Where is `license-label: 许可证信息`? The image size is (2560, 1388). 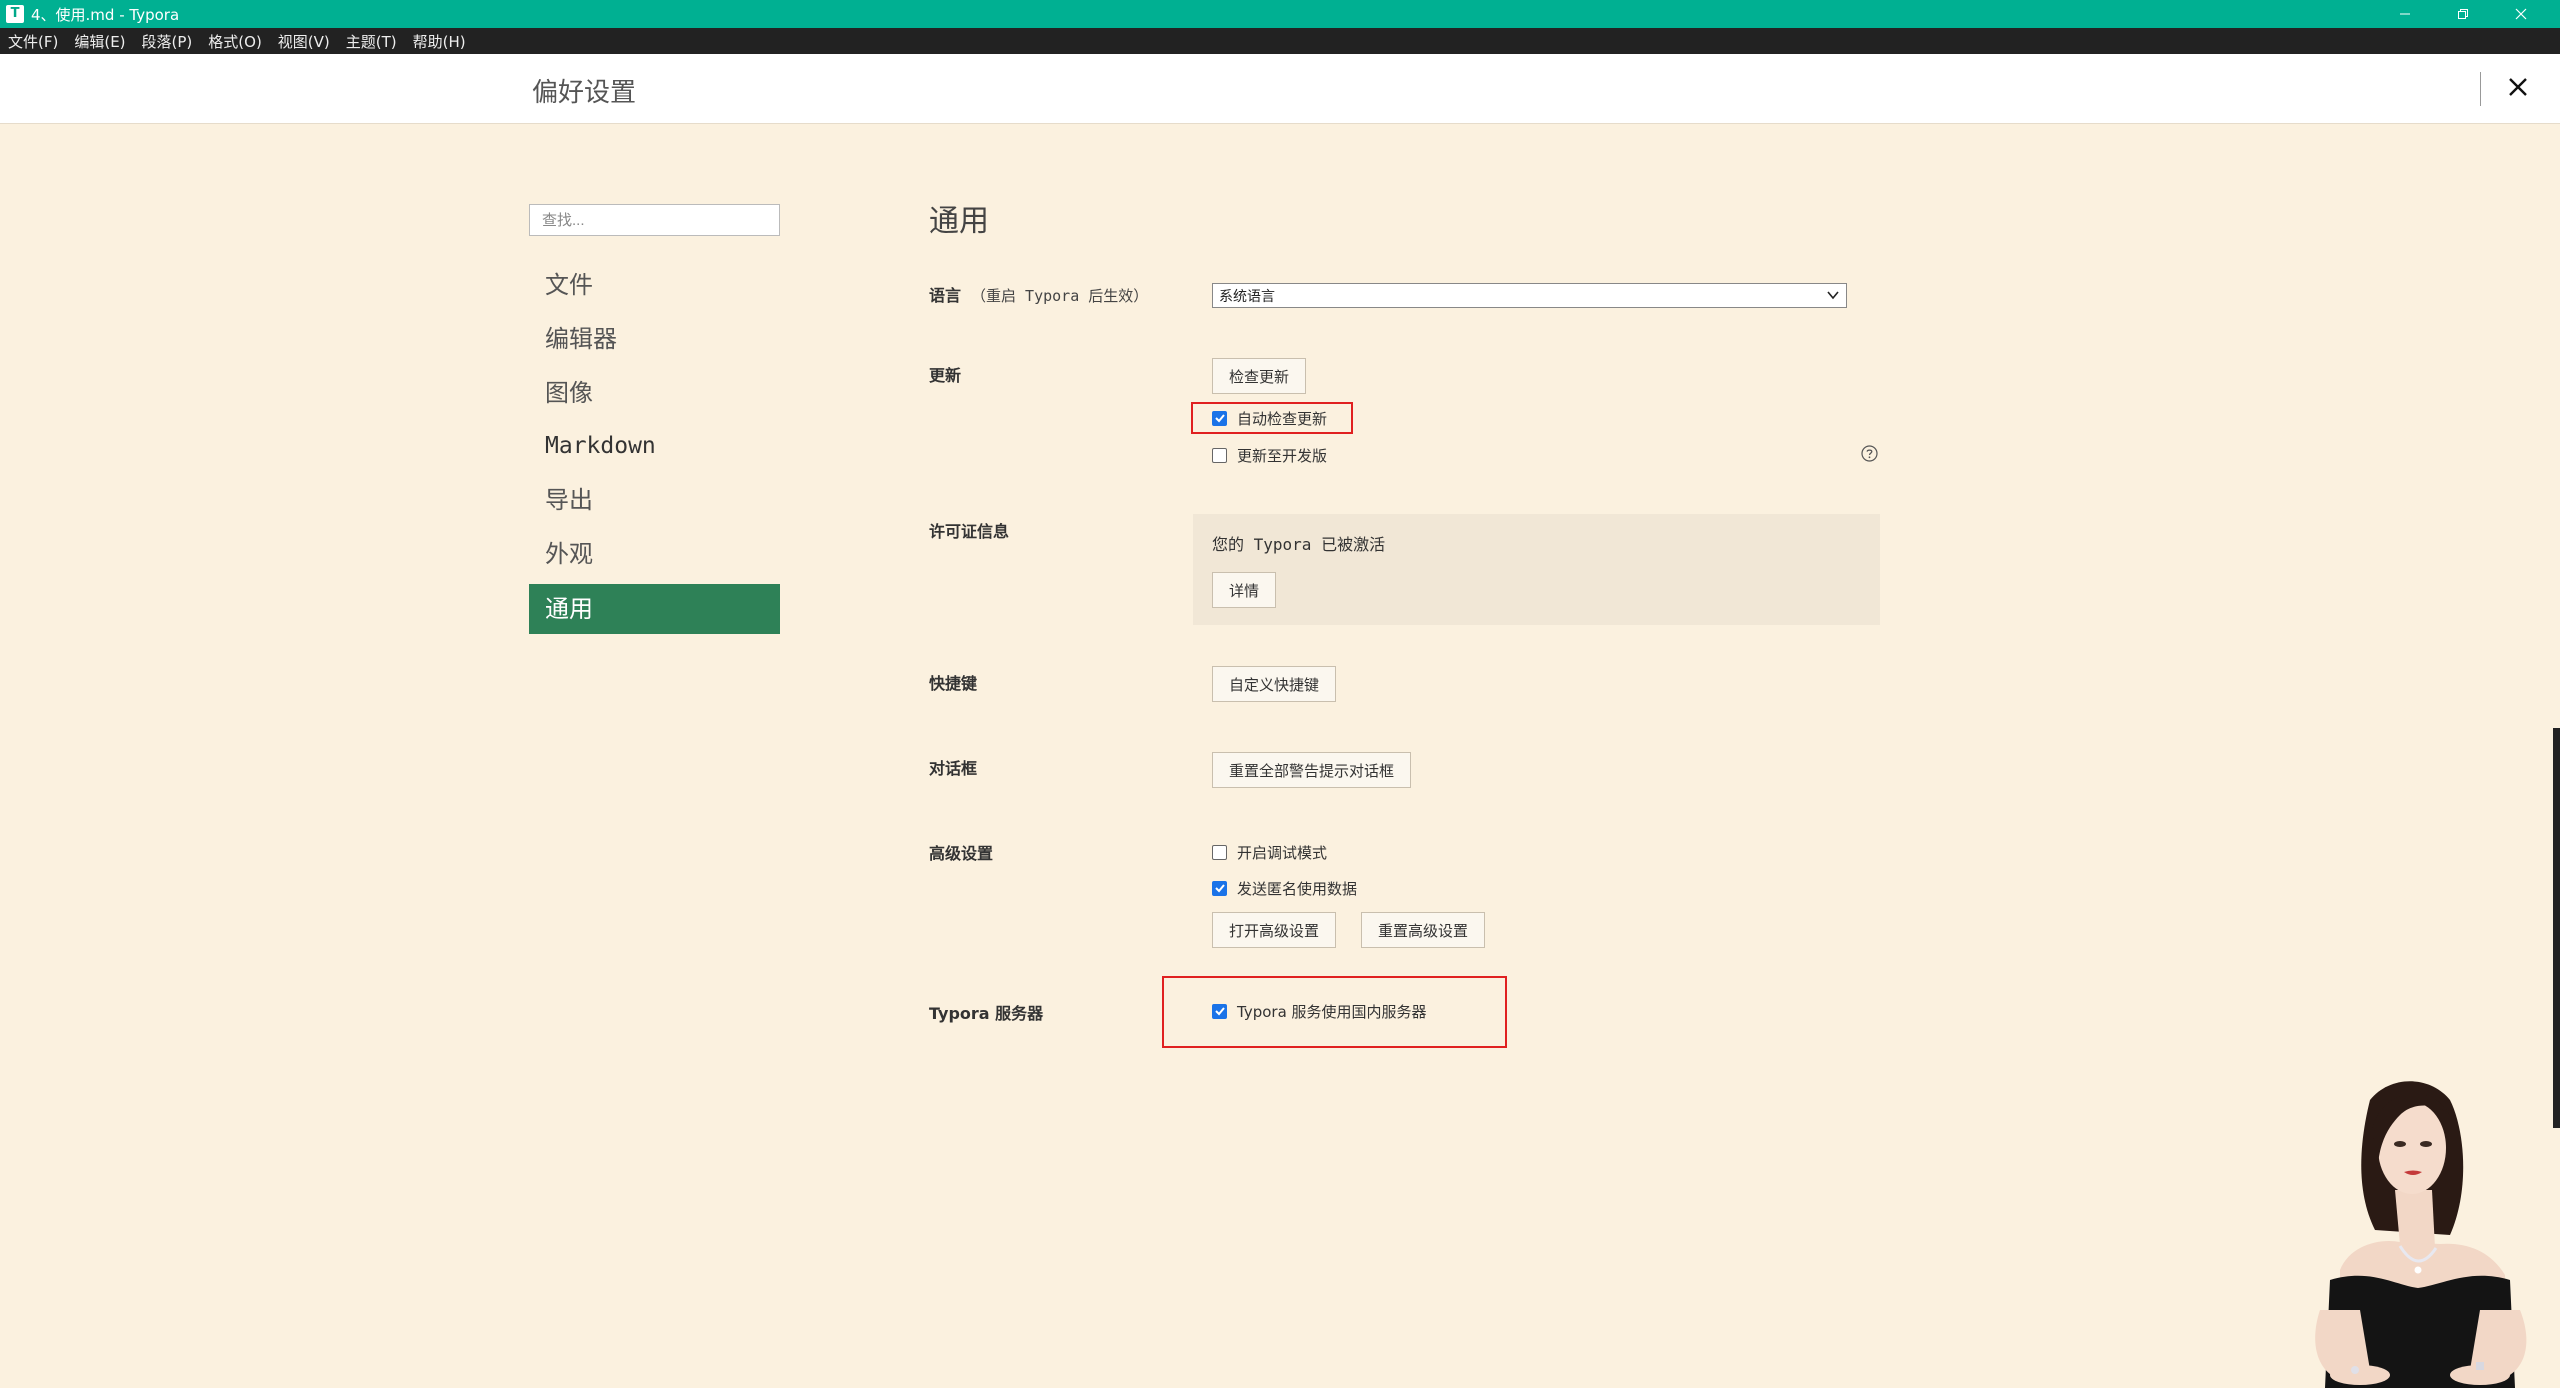 license-label: 许可证信息 is located at coordinates (969, 531).